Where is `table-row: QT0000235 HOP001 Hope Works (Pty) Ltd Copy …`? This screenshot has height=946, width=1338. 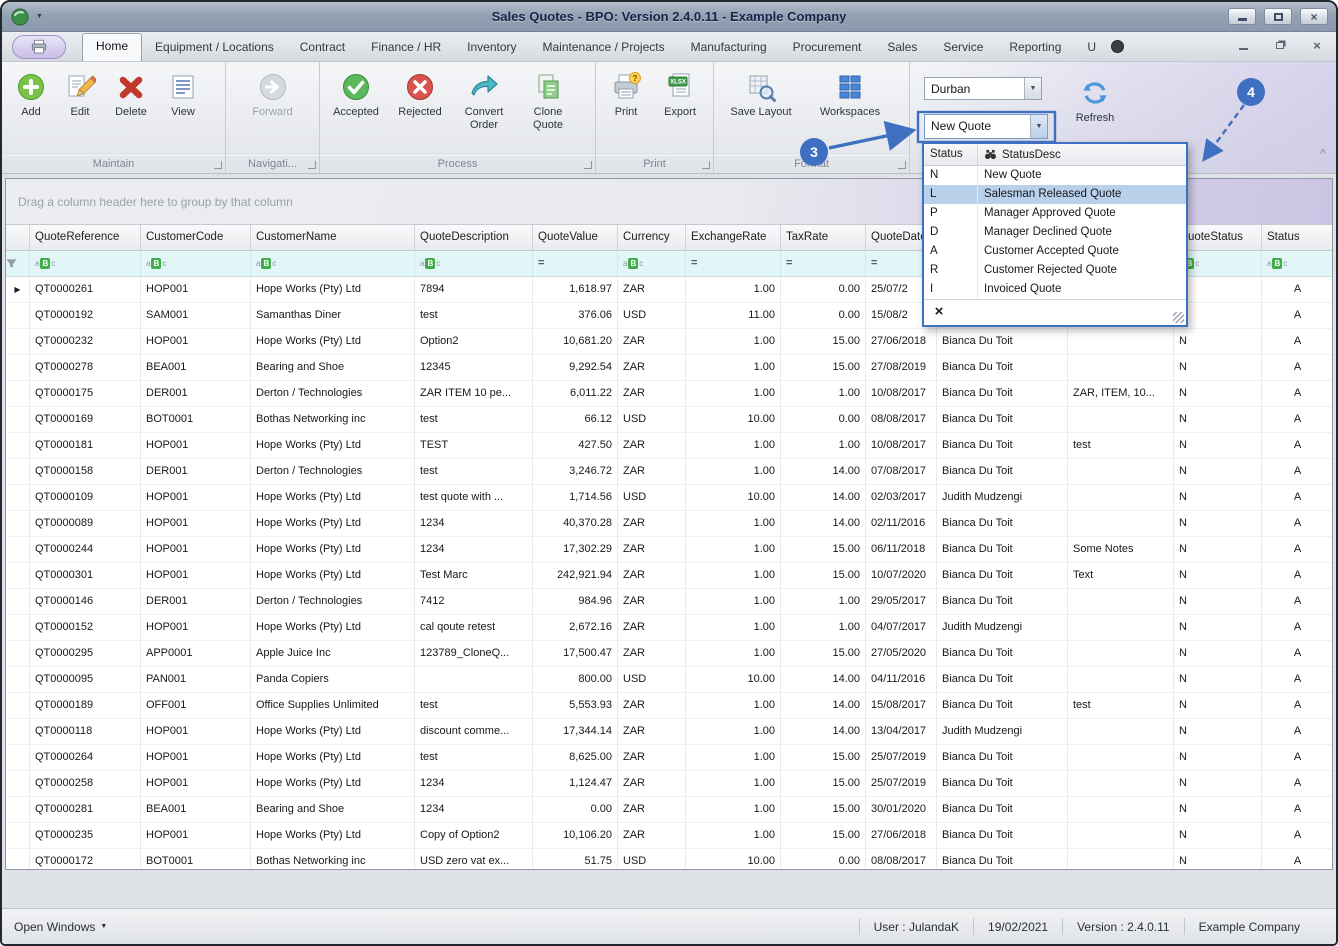 table-row: QT0000235 HOP001 Hope Works (Pty) Ltd Copy … is located at coordinates (669, 836).